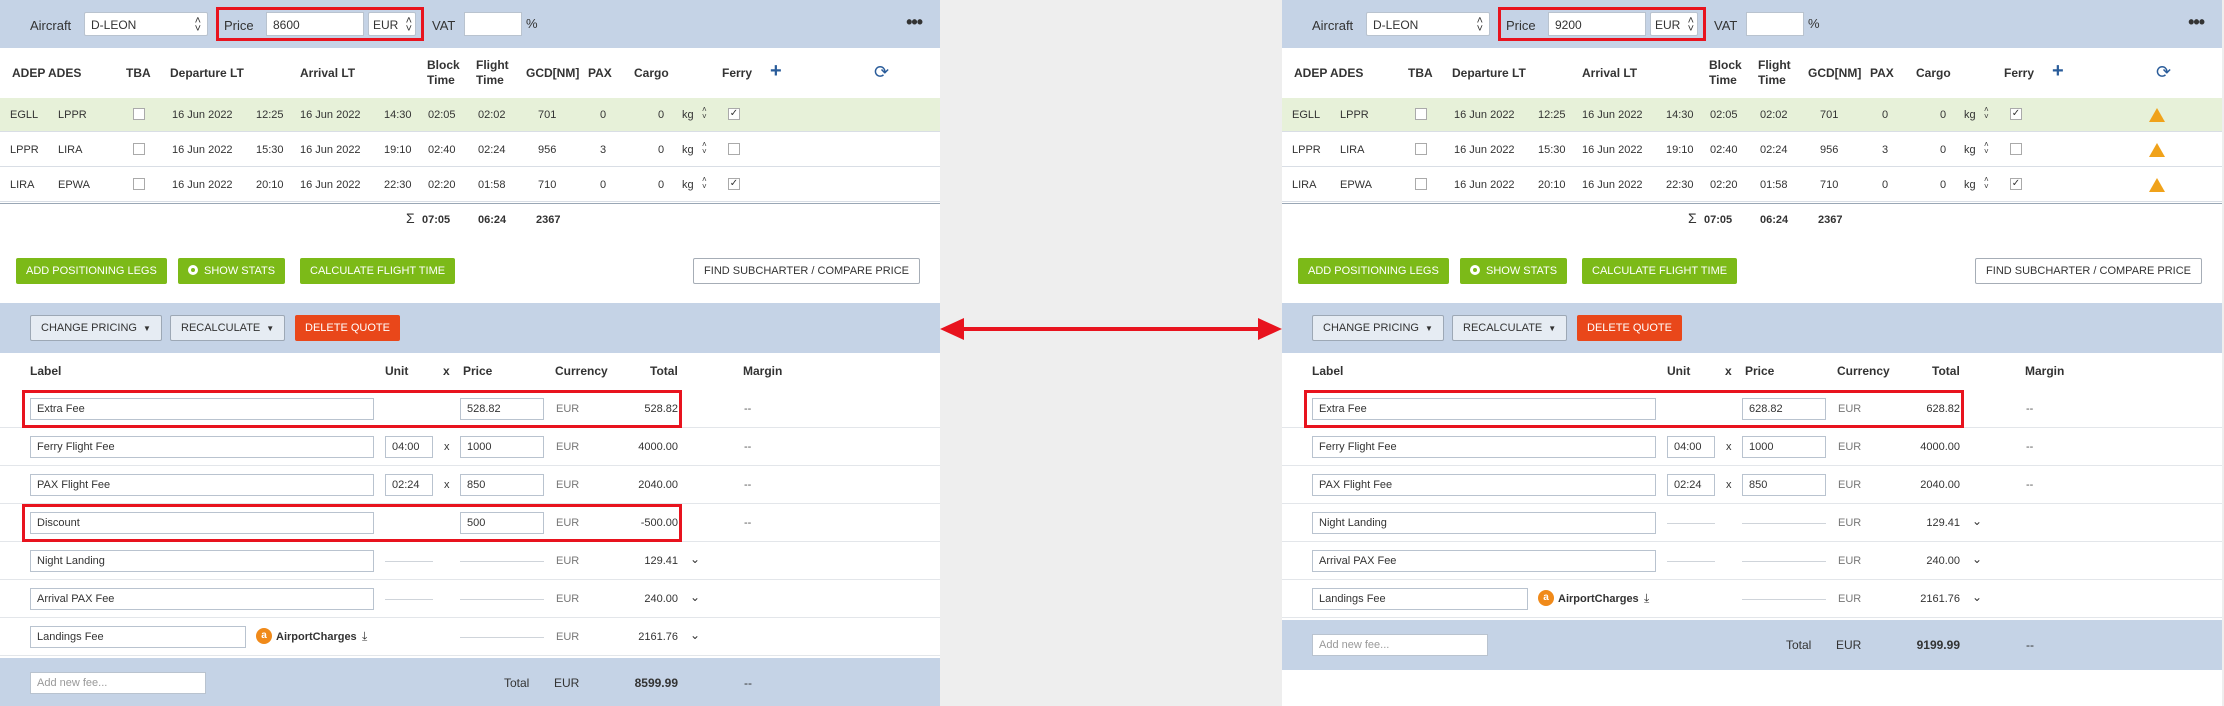  What do you see at coordinates (1752, 409) in the screenshot?
I see `fee-row: Extra Fee 628.82 -- EUR 628.82` at bounding box center [1752, 409].